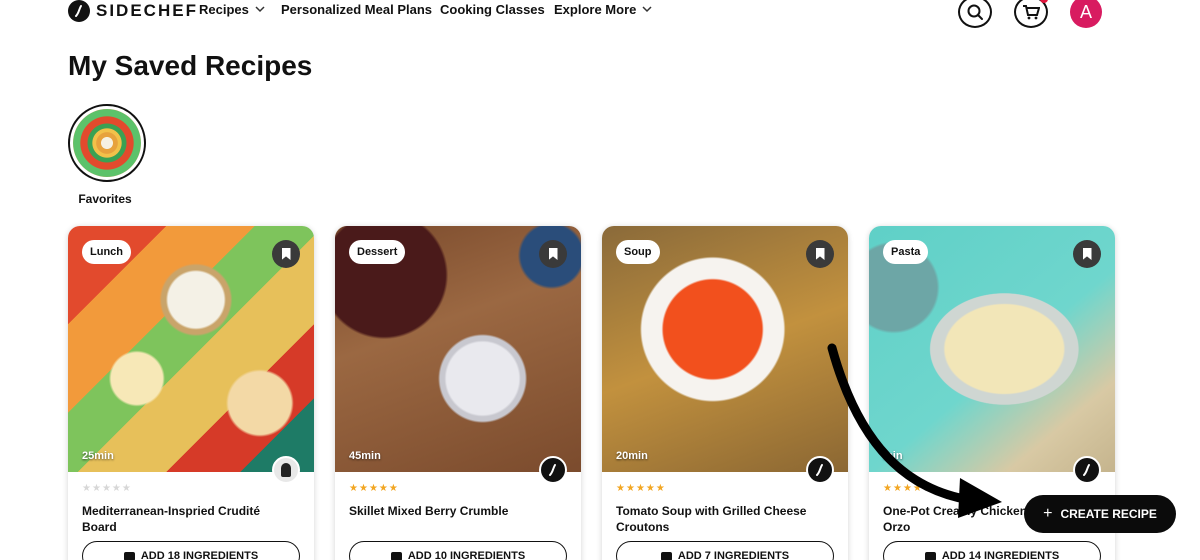 The width and height of the screenshot is (1200, 560). I want to click on create-recipe-button: + CREATE RECIPE, so click(1100, 514).